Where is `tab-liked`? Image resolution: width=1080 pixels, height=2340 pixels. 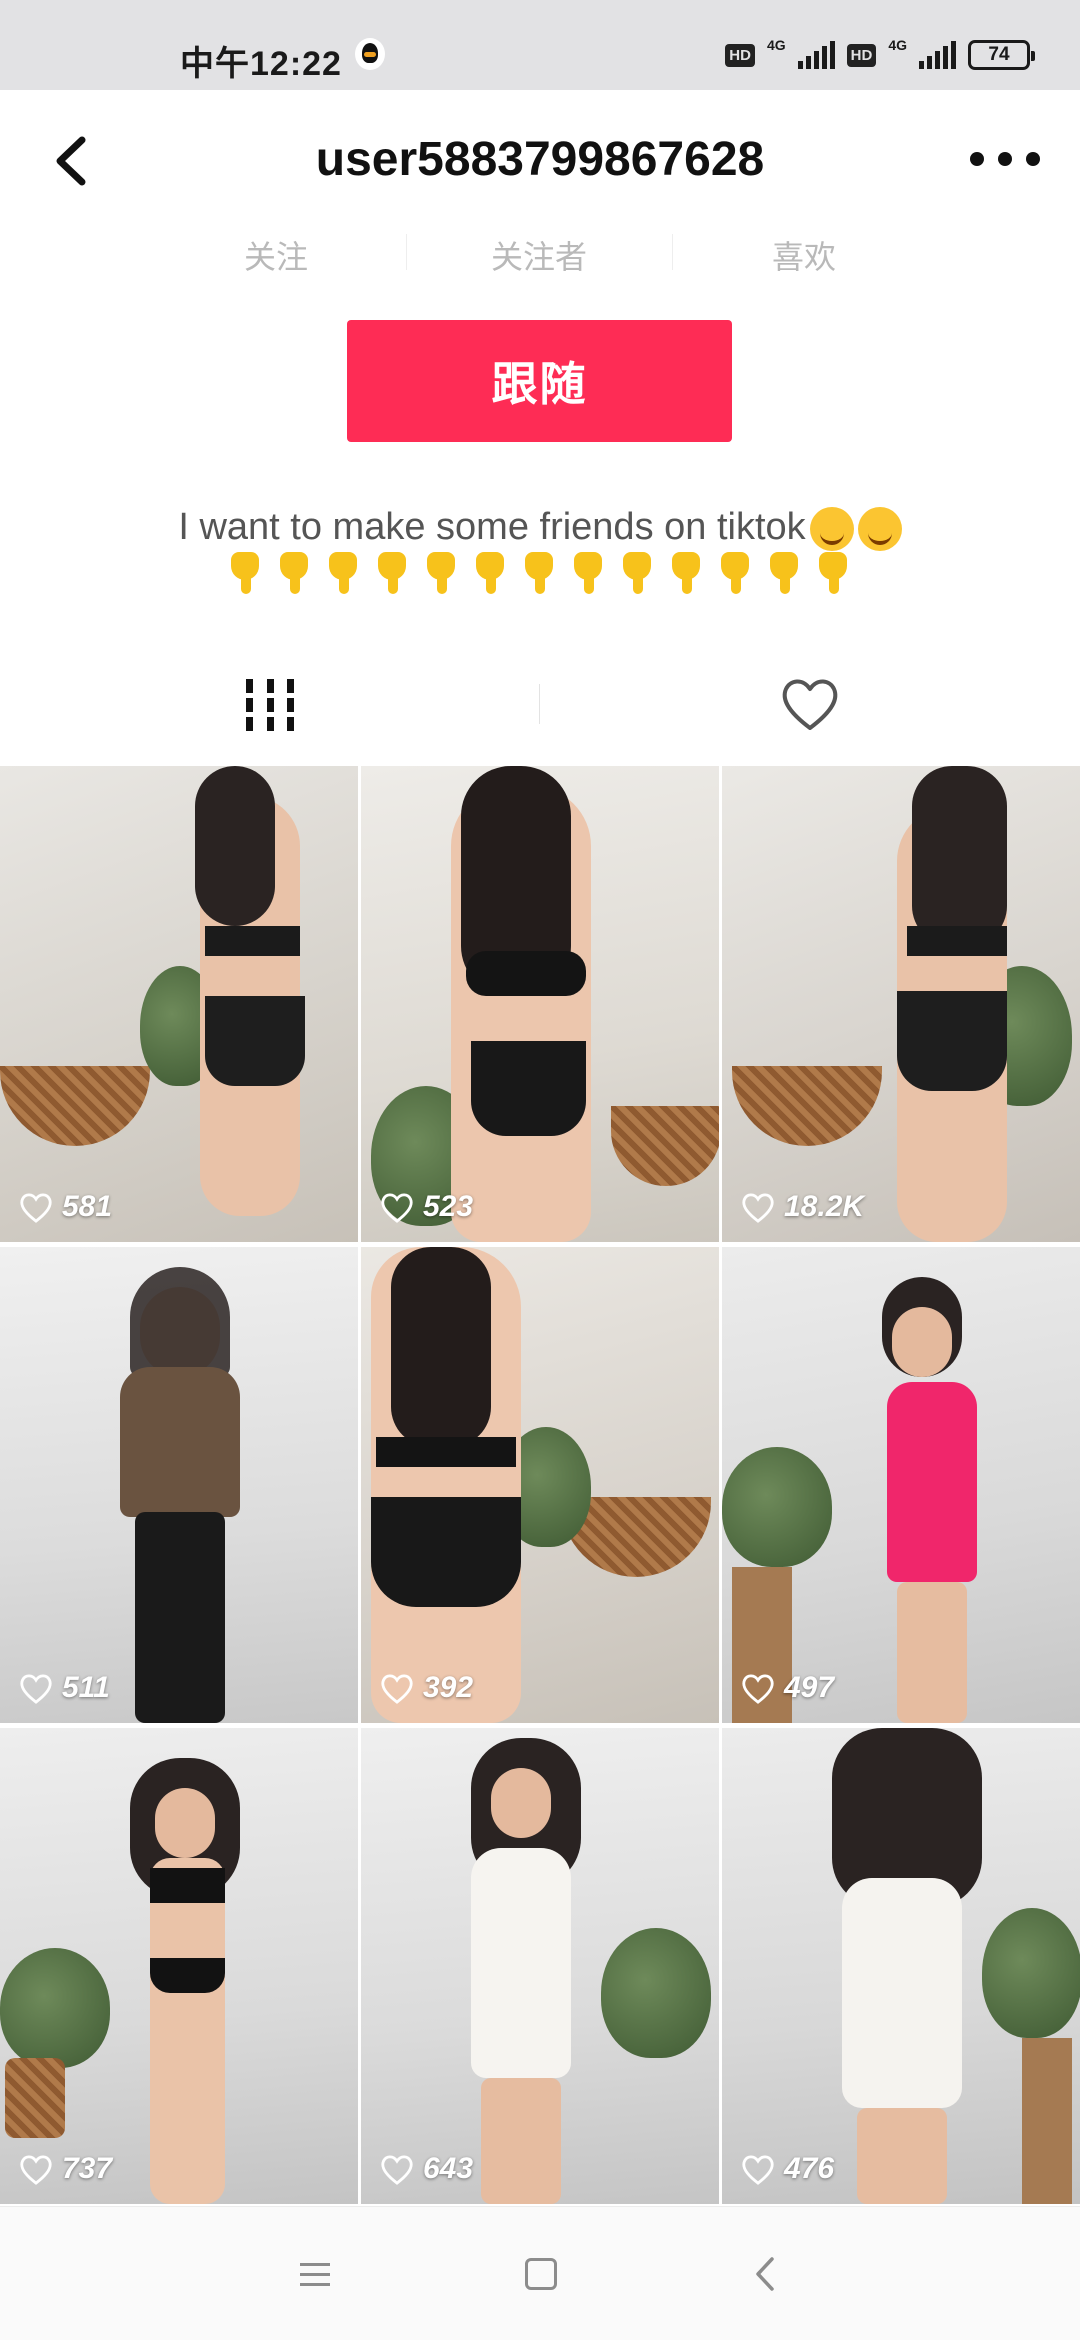
tab-liked is located at coordinates (810, 705).